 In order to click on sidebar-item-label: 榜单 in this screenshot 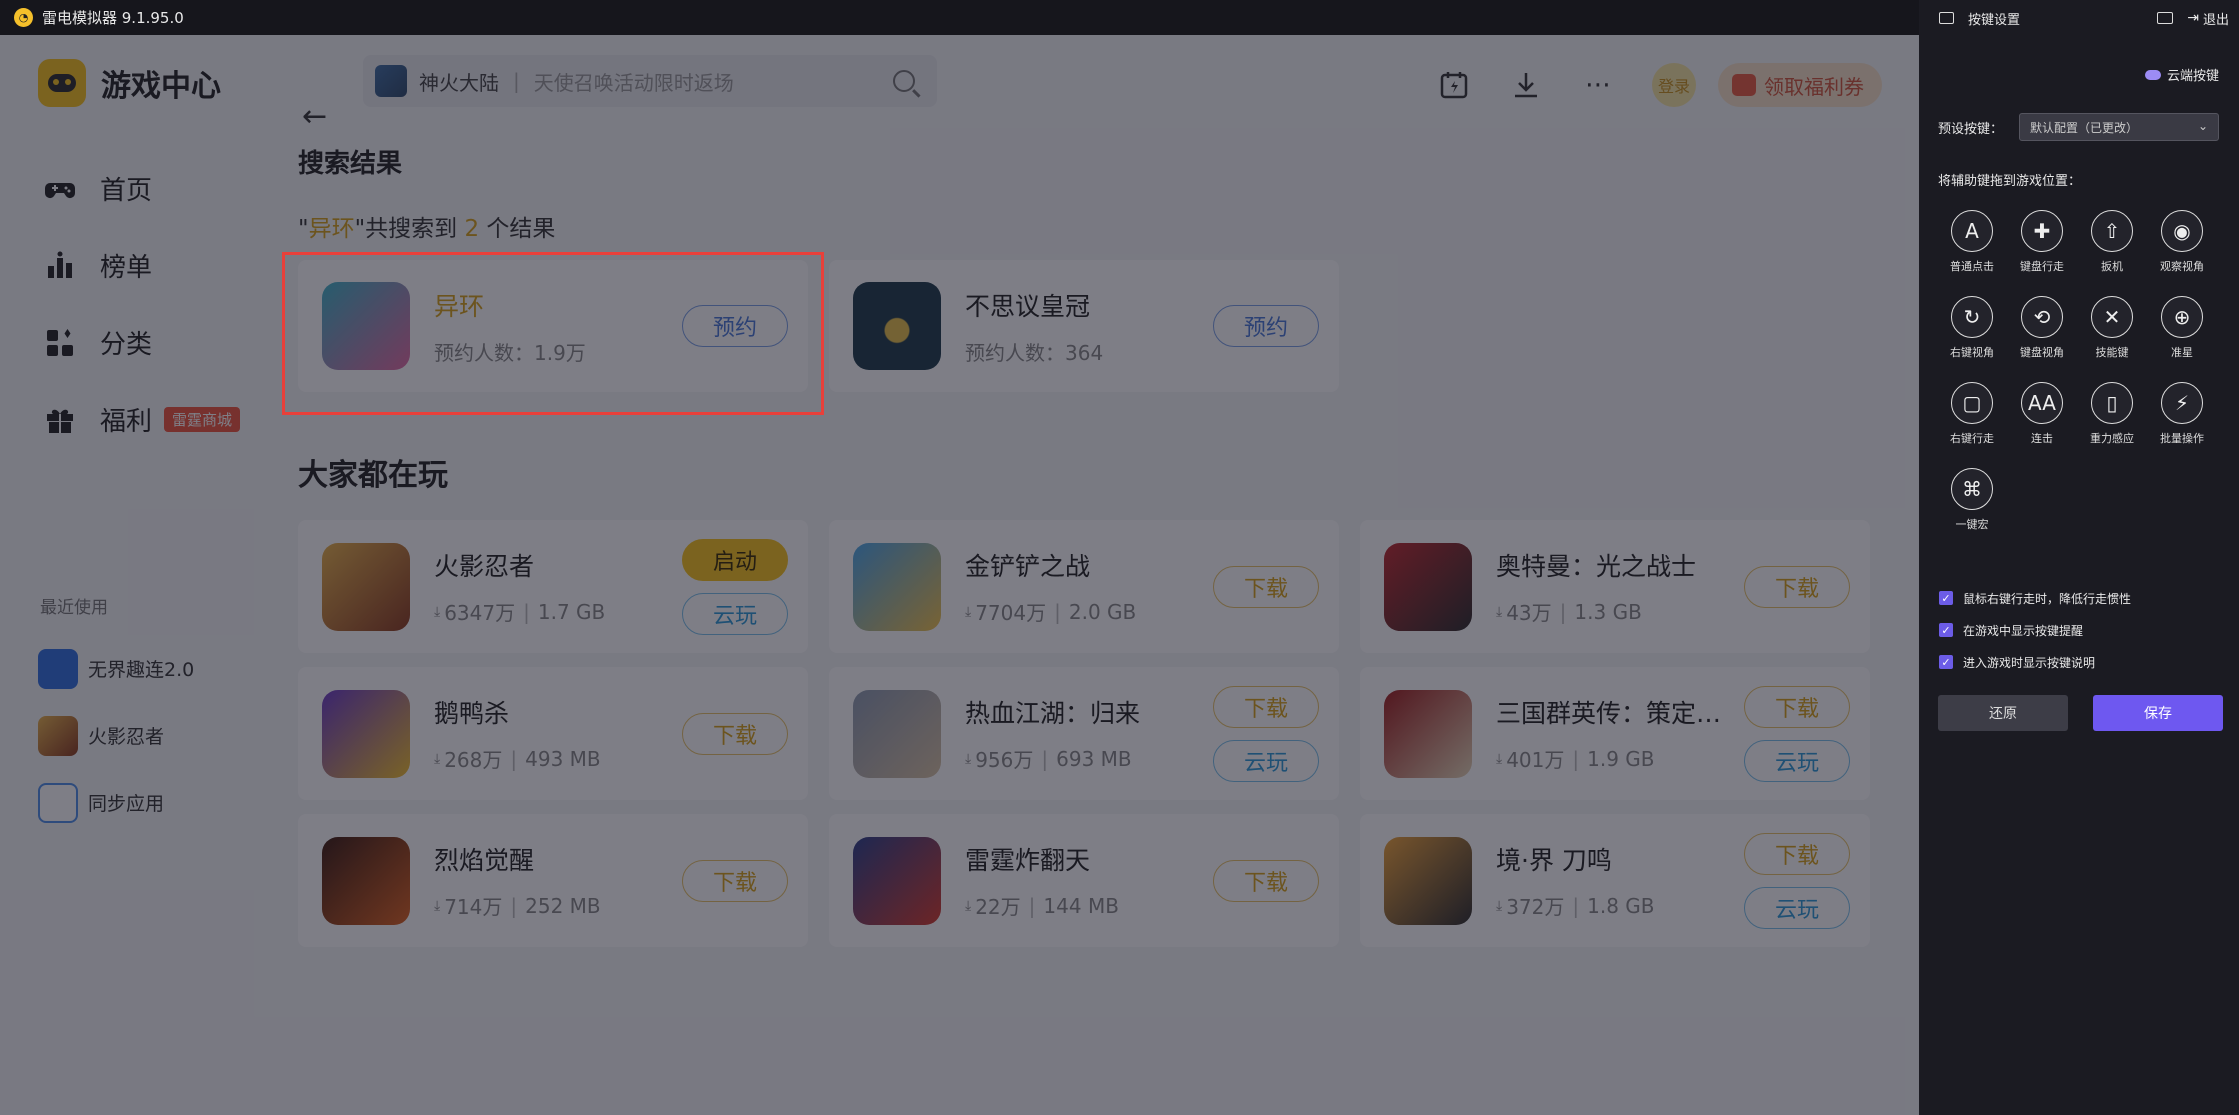, I will do `click(126, 268)`.